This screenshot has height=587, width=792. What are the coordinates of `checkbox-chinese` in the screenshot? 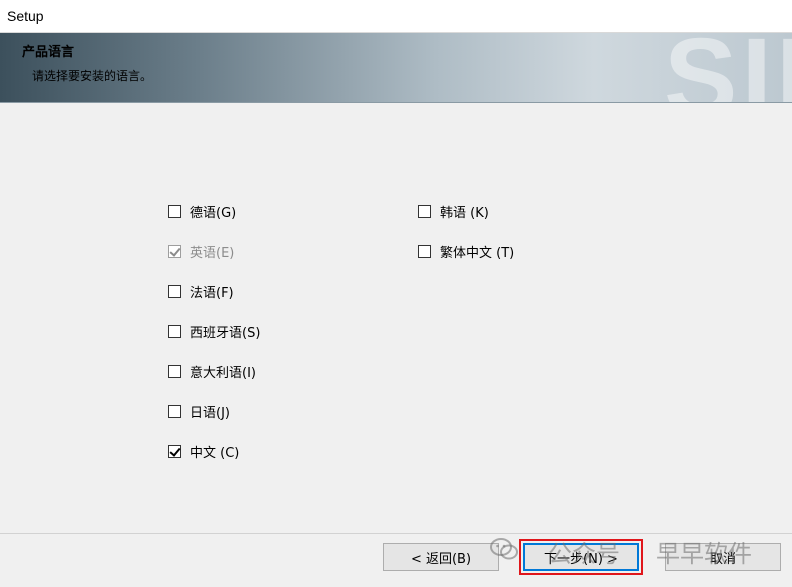 It's located at (174, 451).